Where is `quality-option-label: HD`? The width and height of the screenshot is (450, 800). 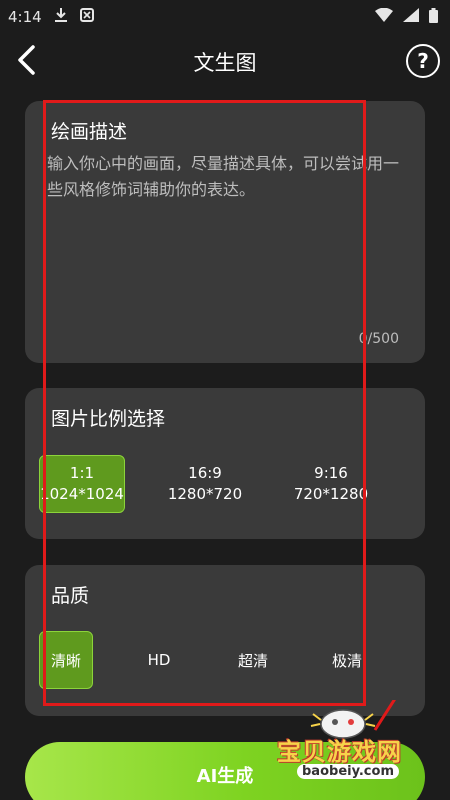
quality-option-label: HD is located at coordinates (159, 660).